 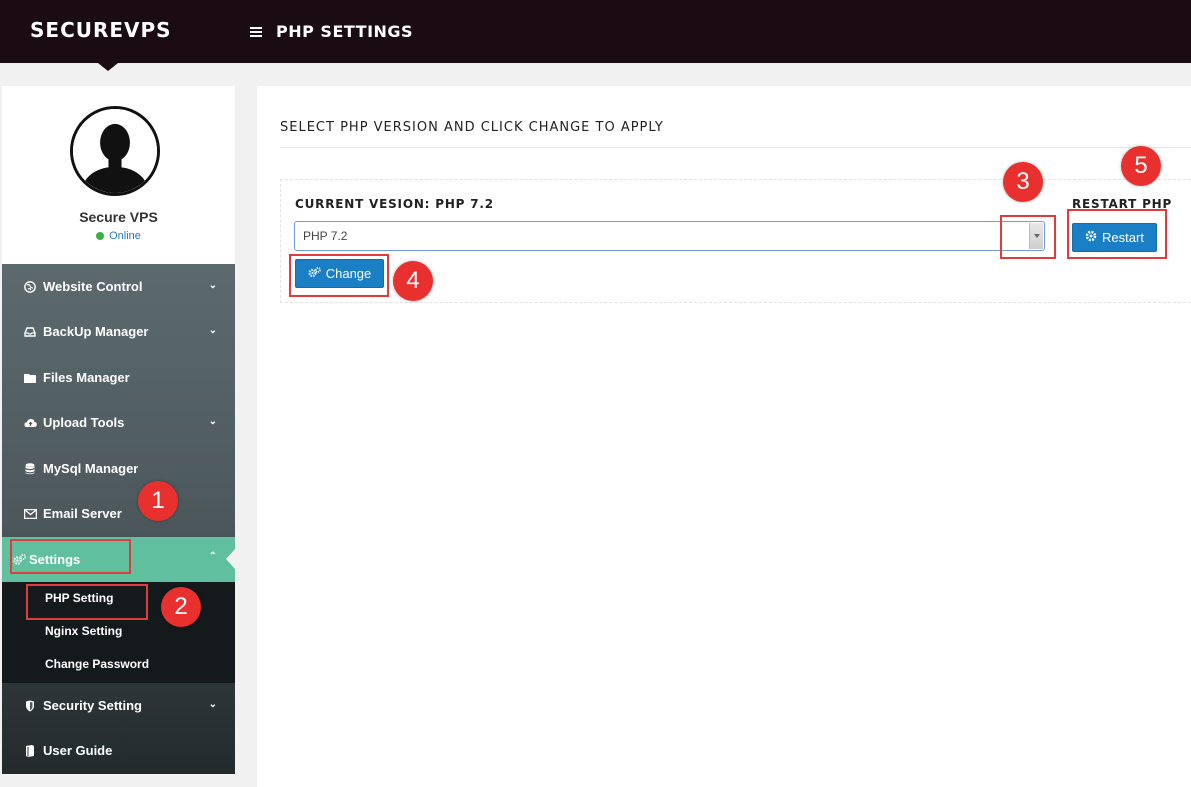 I want to click on database-icon, so click(x=30, y=469).